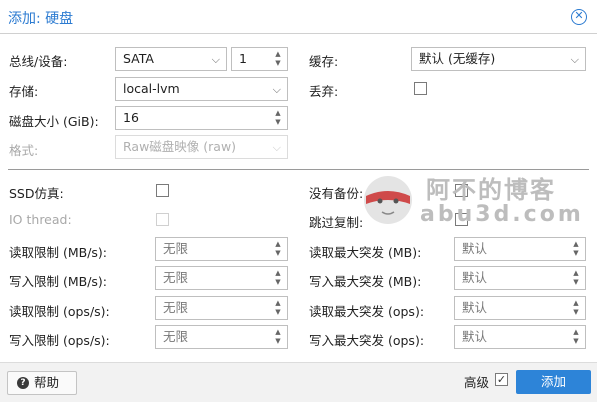 The height and width of the screenshot is (402, 597). What do you see at coordinates (491, 190) in the screenshot?
I see `watermark-text: 阿不的博客` at bounding box center [491, 190].